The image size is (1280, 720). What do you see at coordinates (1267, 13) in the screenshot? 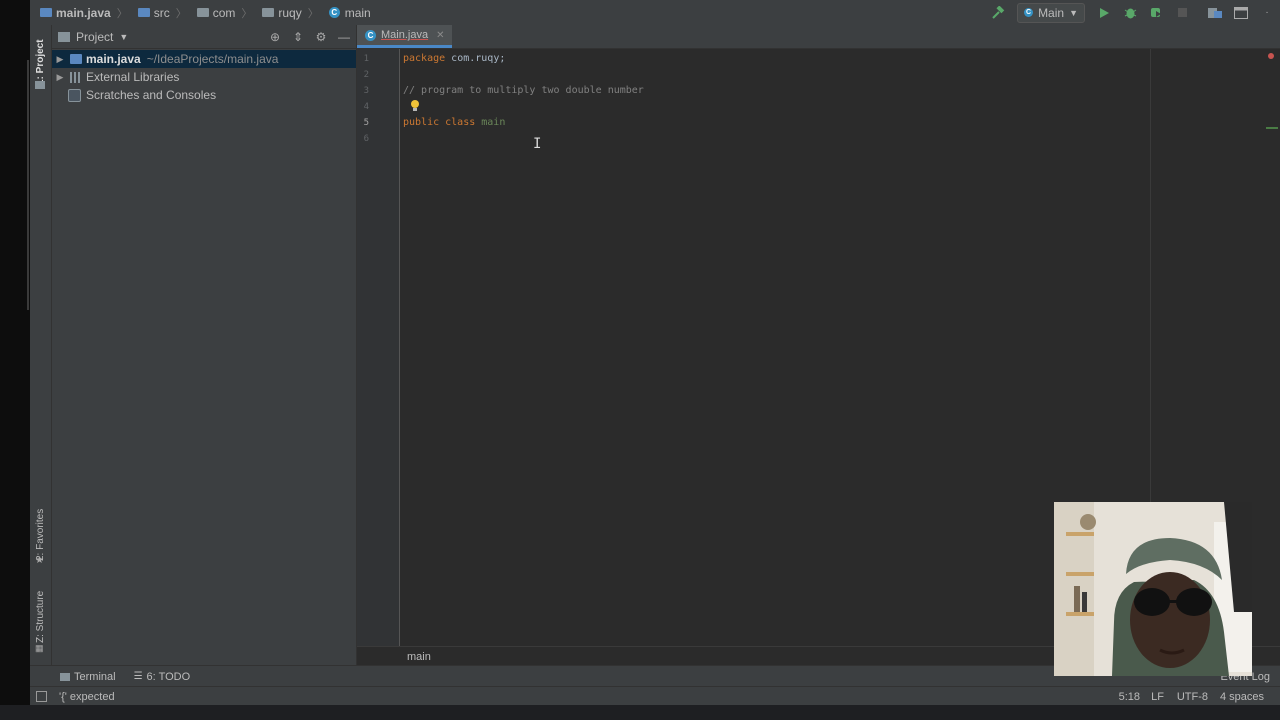
I see `more-icon: ·` at bounding box center [1267, 13].